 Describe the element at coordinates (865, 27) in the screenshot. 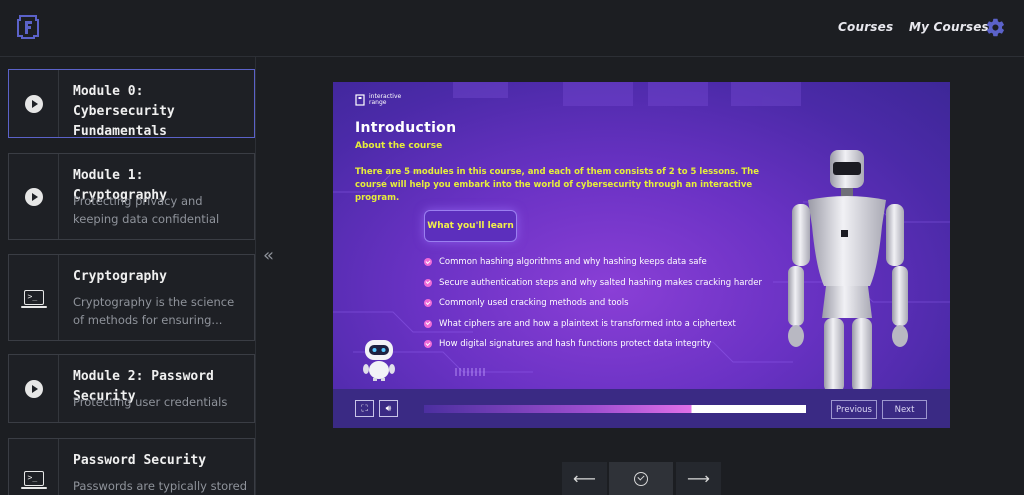

I see `nav-courses-link: Courses` at that location.